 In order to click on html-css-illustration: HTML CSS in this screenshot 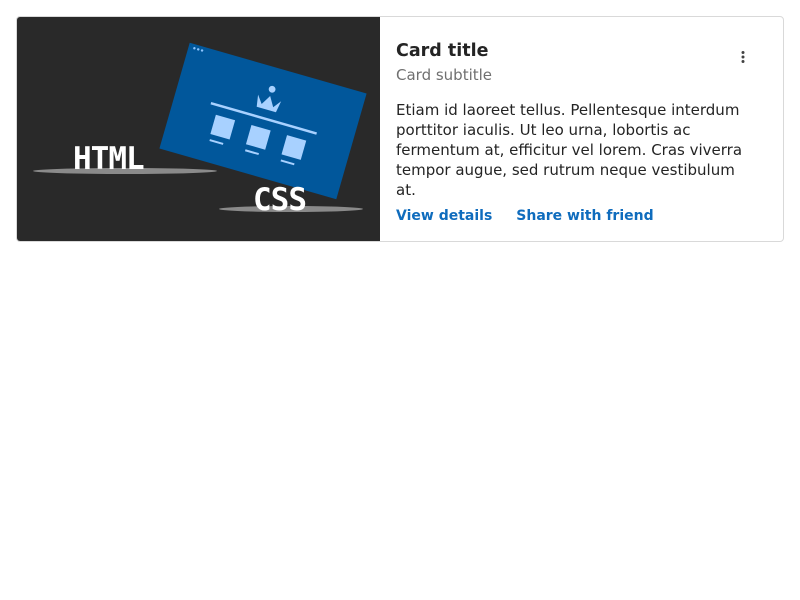, I will do `click(200, 130)`.